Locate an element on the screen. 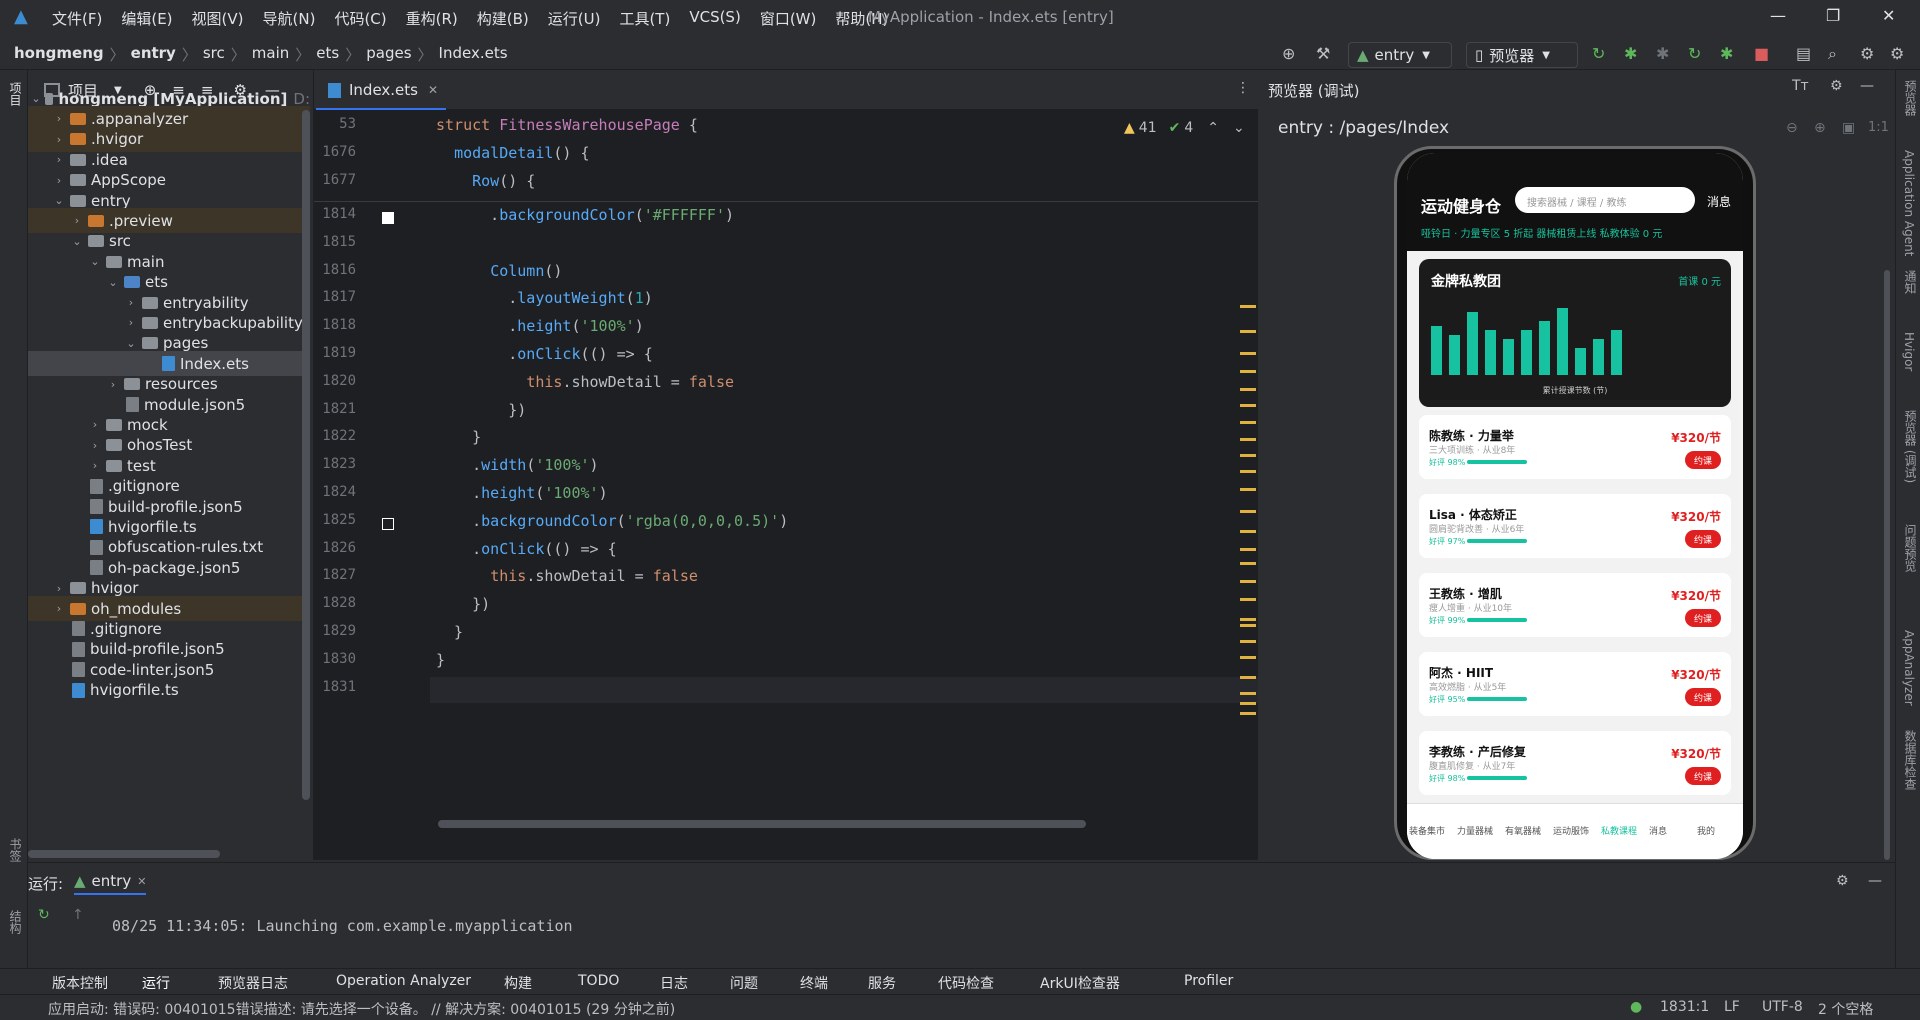  right-tool-tab: Application Agent is located at coordinates (1909, 203).